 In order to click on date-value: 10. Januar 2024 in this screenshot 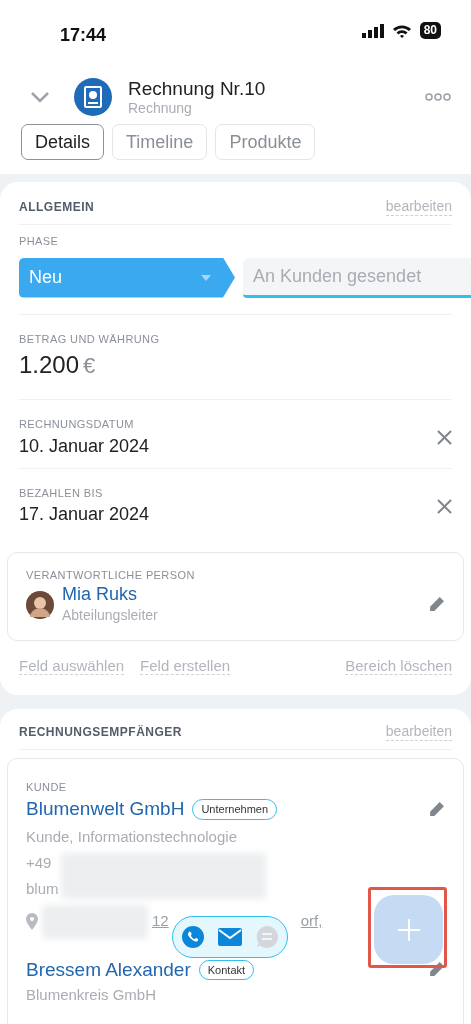, I will do `click(85, 446)`.